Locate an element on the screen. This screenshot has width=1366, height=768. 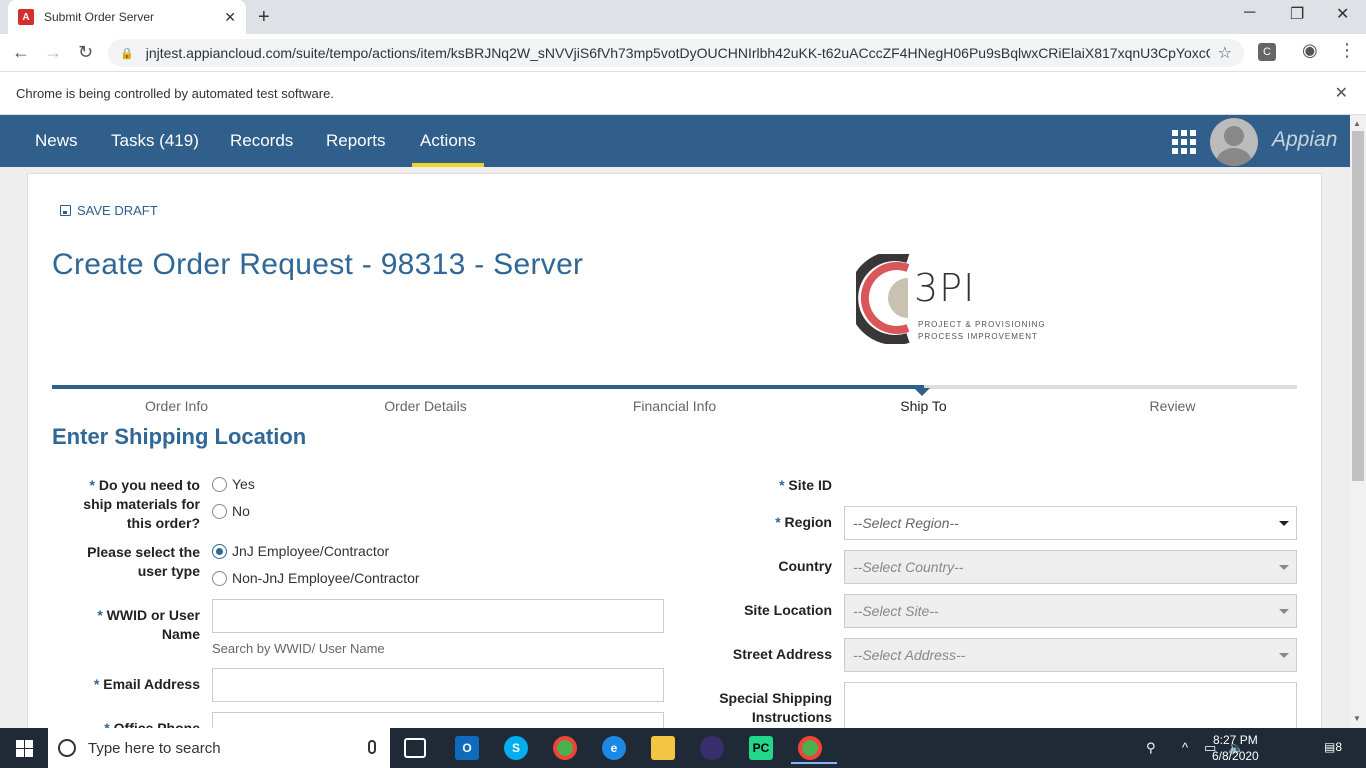
step-financial-info: Financial Info is located at coordinates (674, 406).